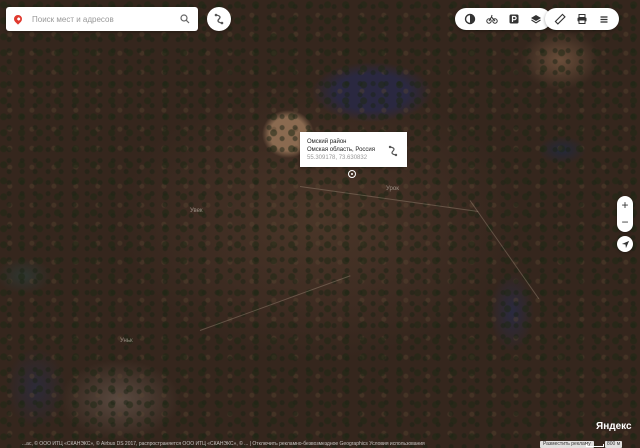  Describe the element at coordinates (392, 189) in the screenshot. I see `place-label: Урок` at that location.